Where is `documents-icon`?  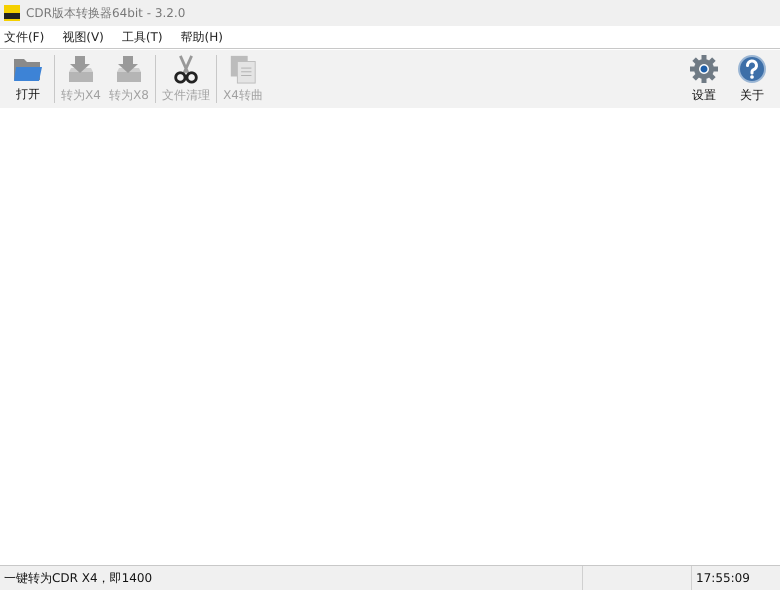 documents-icon is located at coordinates (243, 69).